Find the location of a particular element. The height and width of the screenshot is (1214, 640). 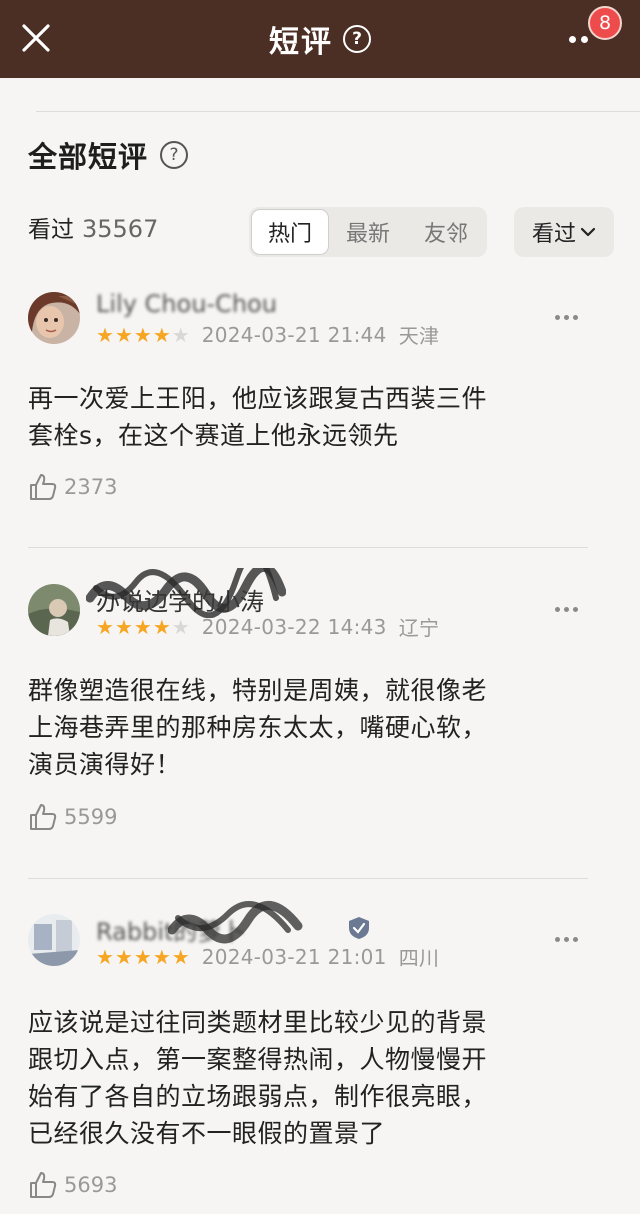

tab-friends: 友邻 is located at coordinates (446, 232).